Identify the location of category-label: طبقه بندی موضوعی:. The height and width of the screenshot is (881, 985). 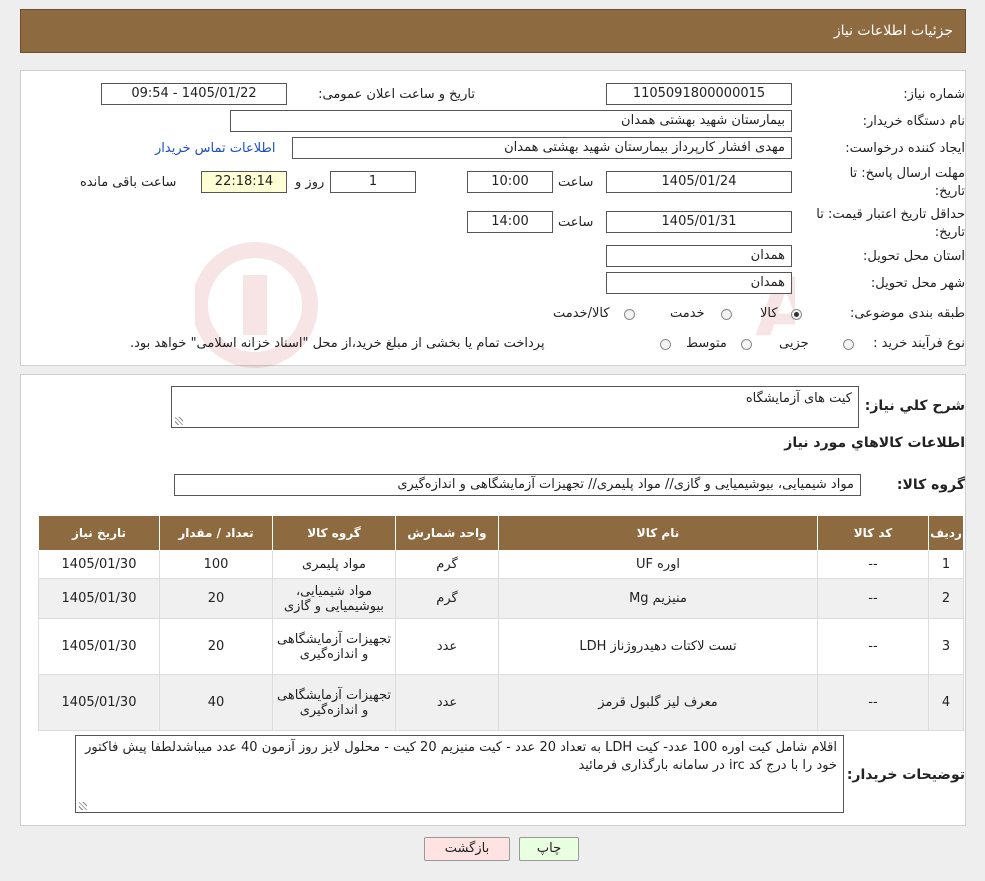
(907, 313).